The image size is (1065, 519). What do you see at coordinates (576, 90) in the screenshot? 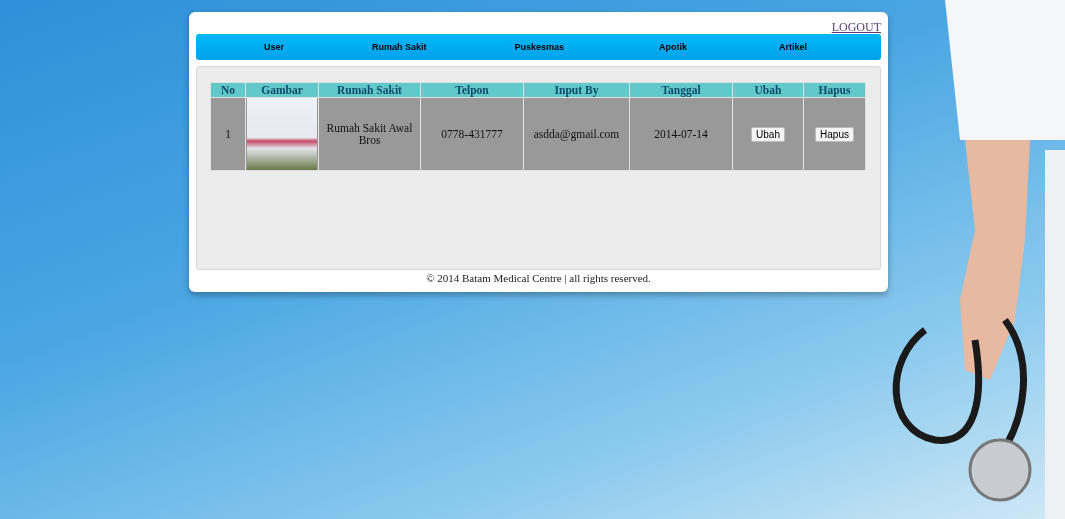
I see `column-header: Input By` at bounding box center [576, 90].